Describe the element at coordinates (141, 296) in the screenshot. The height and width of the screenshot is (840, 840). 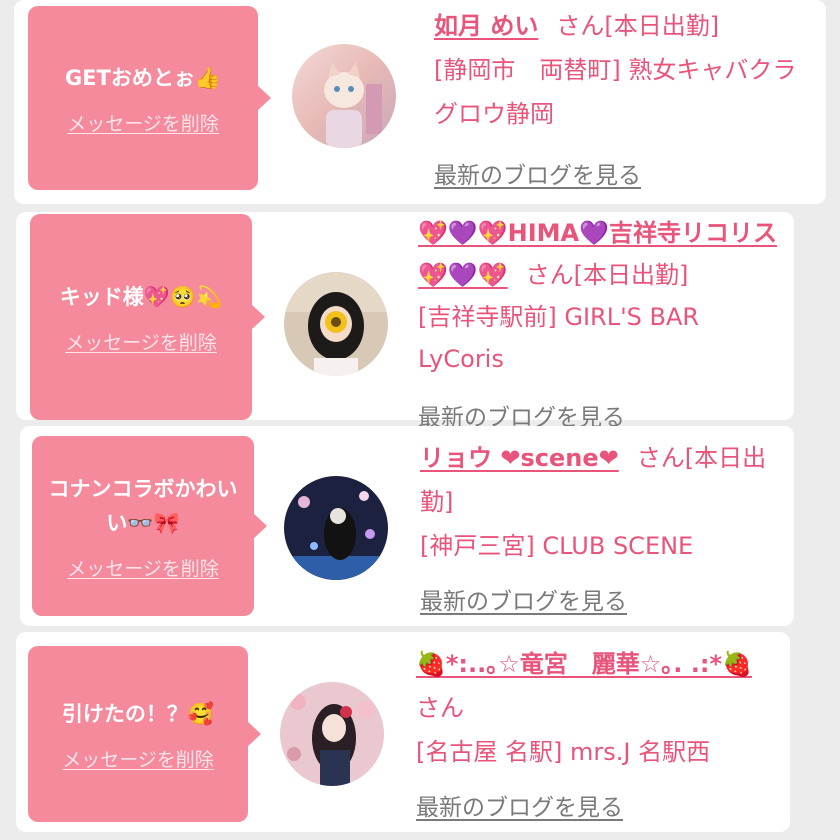
I see `message-text: キッド様💖🥺💫` at that location.